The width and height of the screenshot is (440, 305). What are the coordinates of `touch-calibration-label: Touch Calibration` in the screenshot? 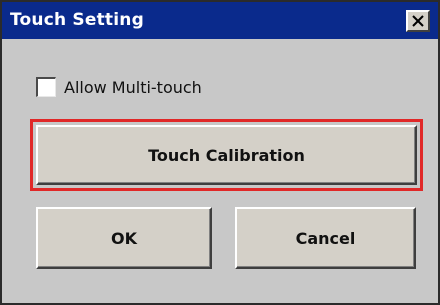 It's located at (226, 155).